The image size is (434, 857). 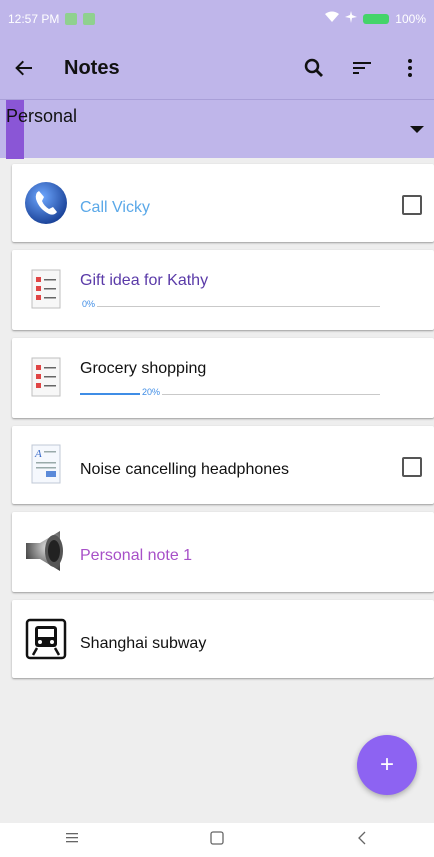 What do you see at coordinates (185, 469) in the screenshot?
I see `note-title: Noise cancelling headphones` at bounding box center [185, 469].